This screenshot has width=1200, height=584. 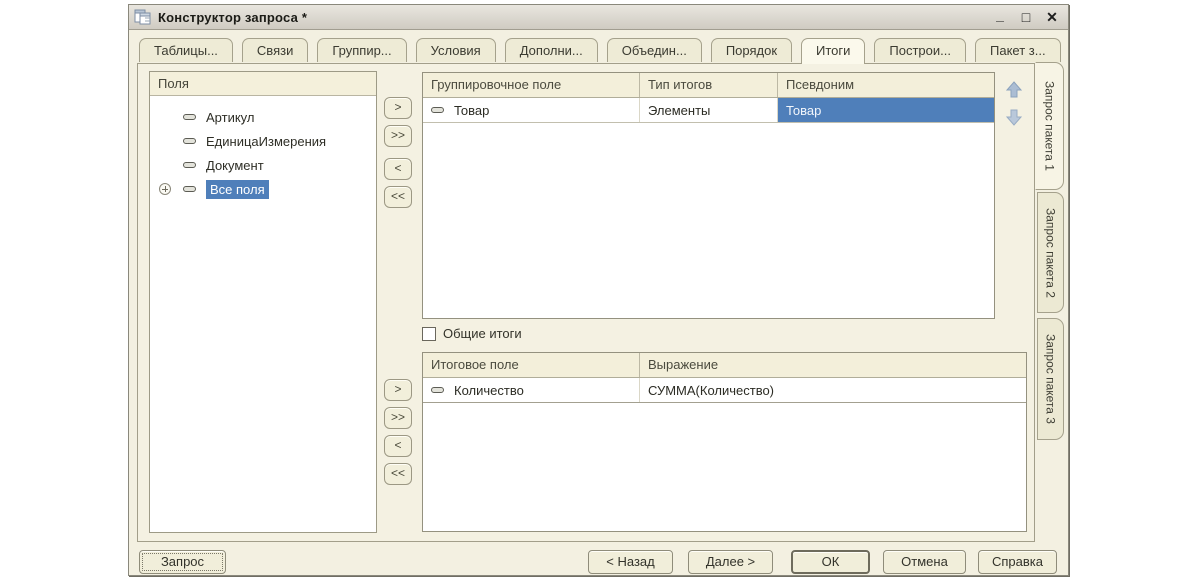 I want to click on package-tab-1: Запрос пакета 1, so click(x=1049, y=126).